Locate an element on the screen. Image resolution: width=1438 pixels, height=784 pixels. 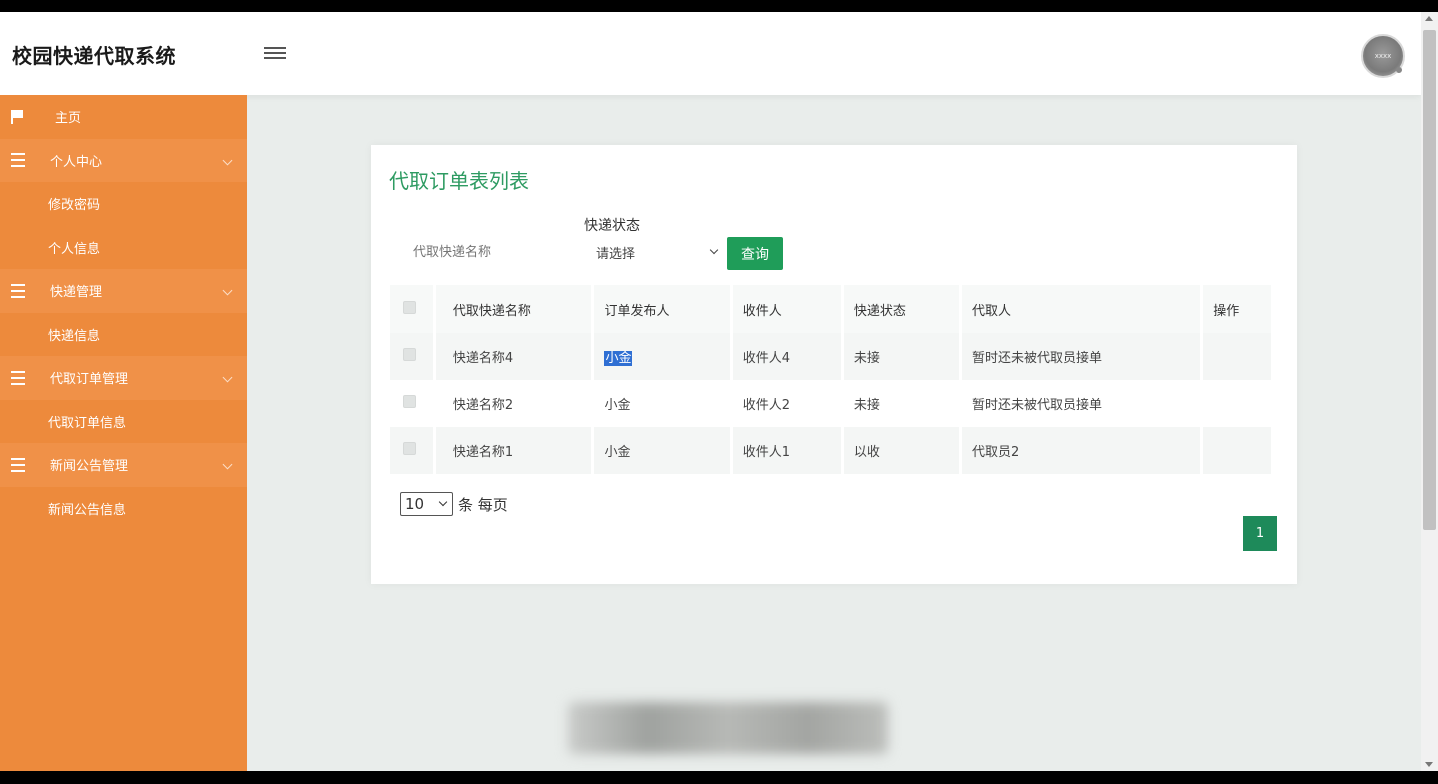
sidebar-item-label: 代取订单管理 is located at coordinates (89, 380).